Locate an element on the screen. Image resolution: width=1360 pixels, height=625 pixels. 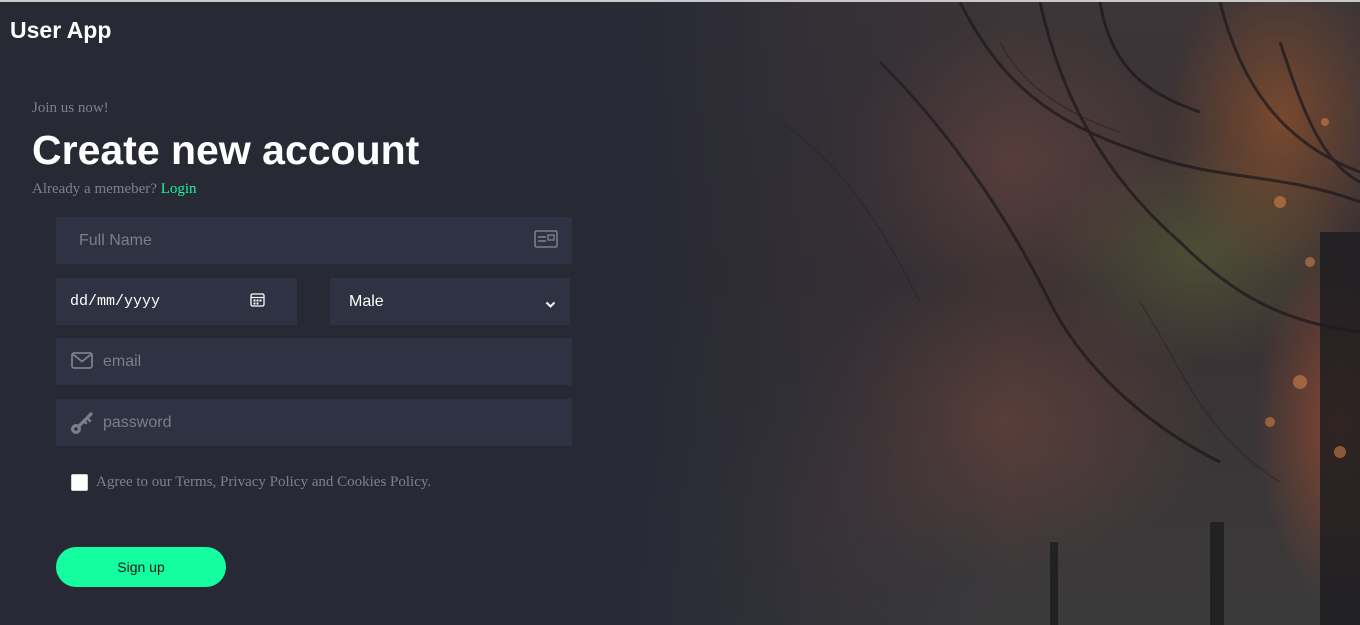
password-field is located at coordinates (314, 422).